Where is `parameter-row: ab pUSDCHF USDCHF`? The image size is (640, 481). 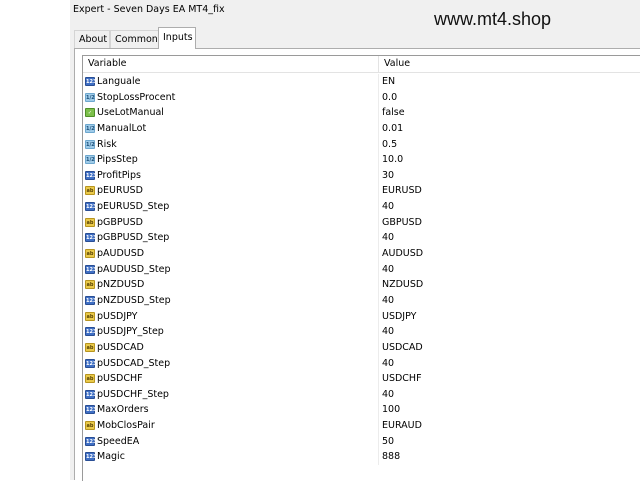 parameter-row: ab pUSDCHF USDCHF is located at coordinates (361, 379).